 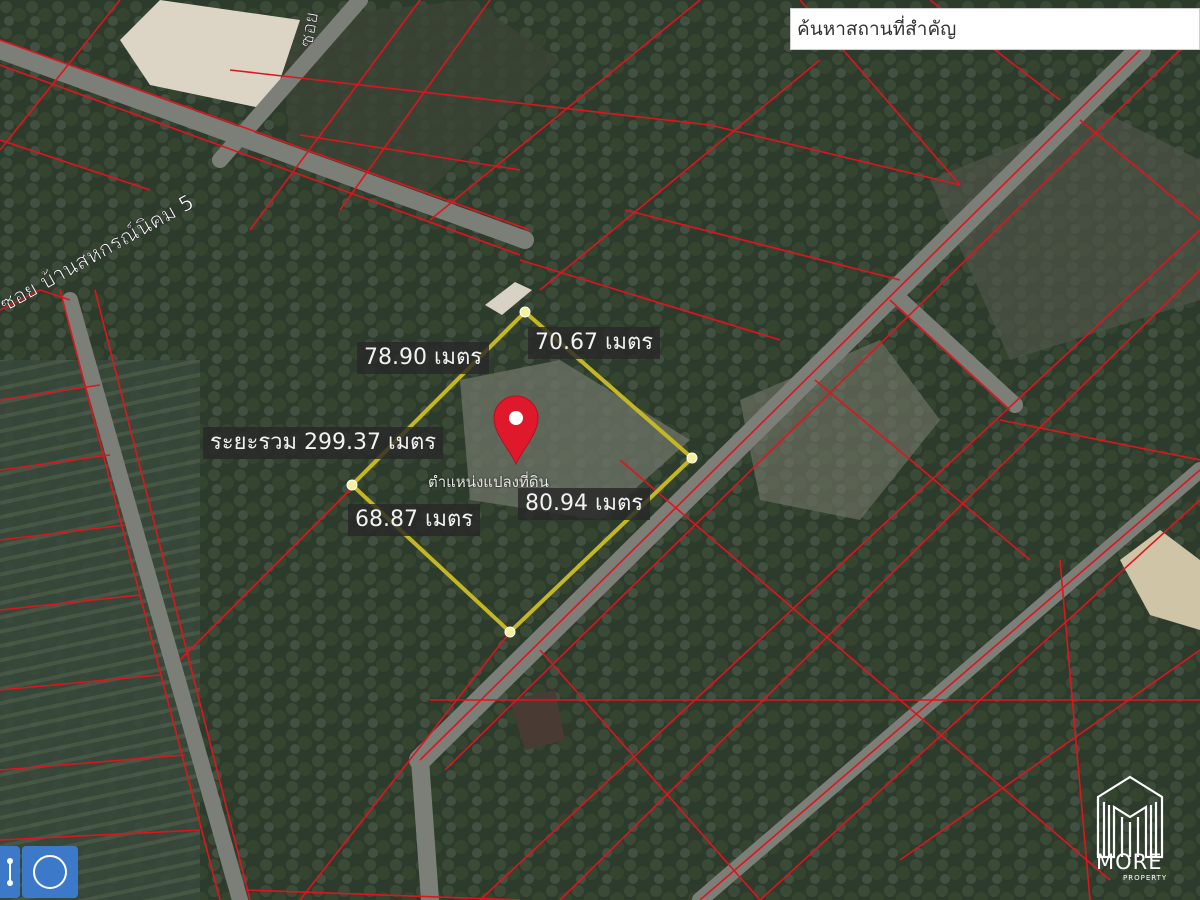 What do you see at coordinates (414, 520) in the screenshot?
I see `measurement-side-sw: 68.87 เมตร` at bounding box center [414, 520].